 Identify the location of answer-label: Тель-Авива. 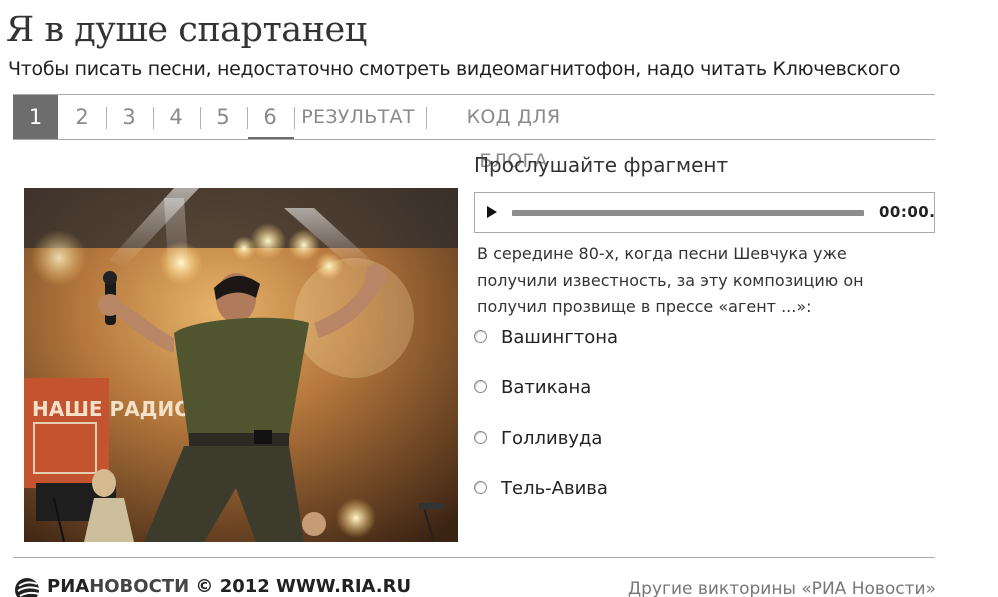
(554, 488).